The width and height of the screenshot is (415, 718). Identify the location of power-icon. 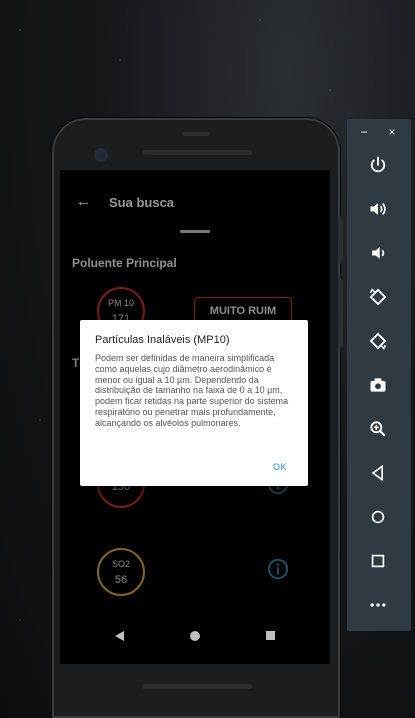
(378, 164).